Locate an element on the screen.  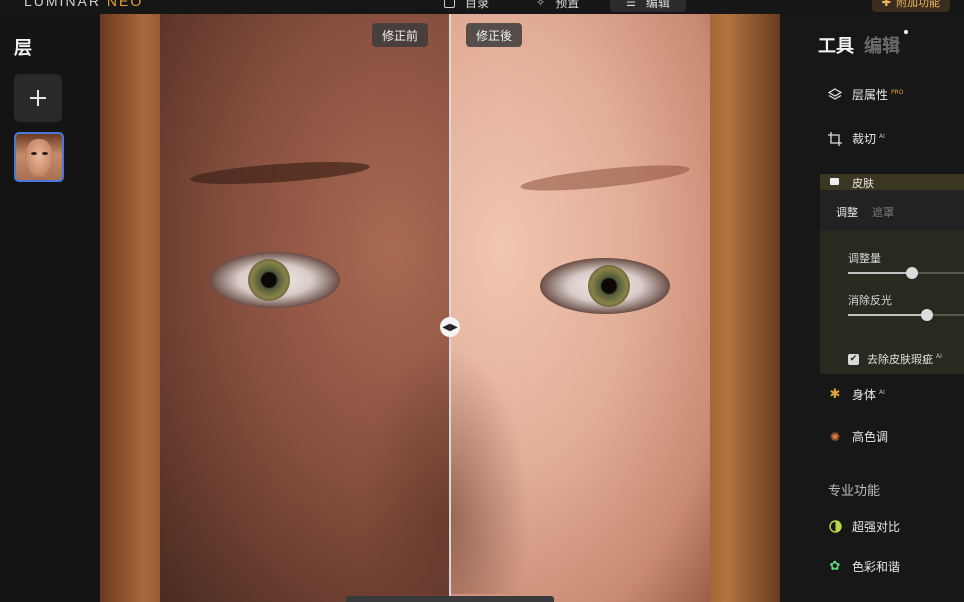
addons-button: ✚ 附加功能 is located at coordinates (910, 6).